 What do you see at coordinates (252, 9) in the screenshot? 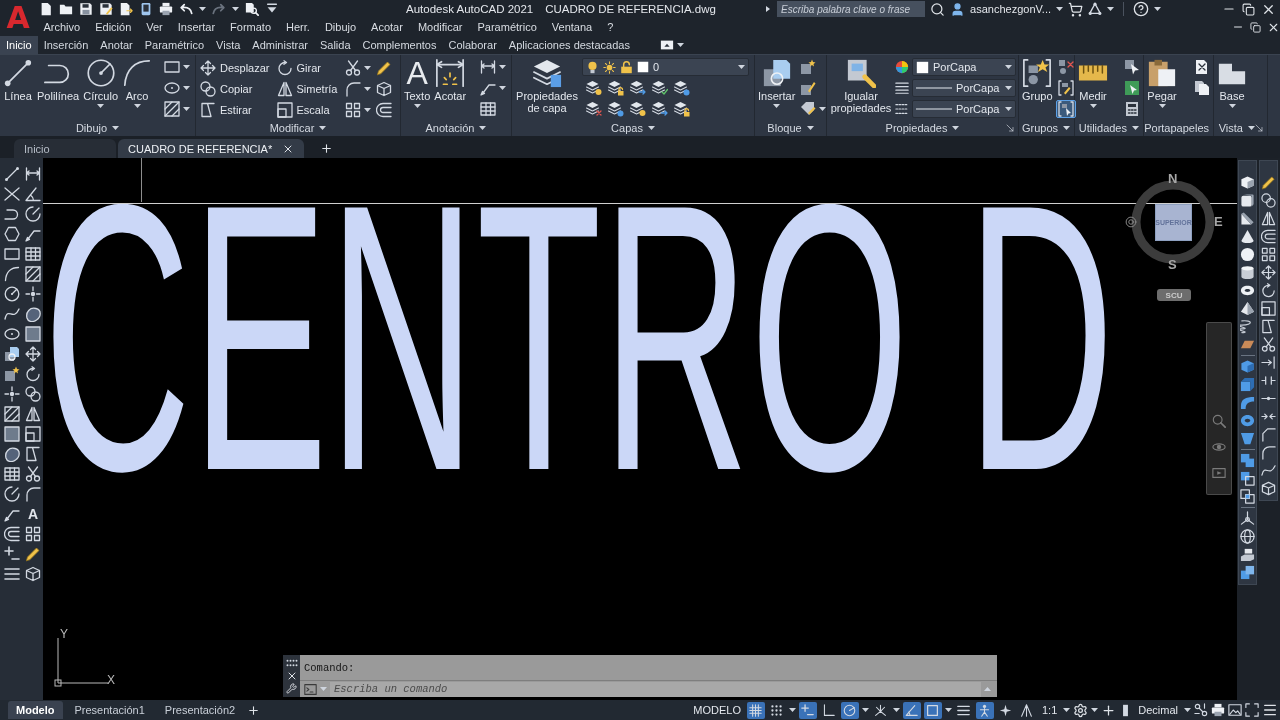
I see `page-magnifier-icon` at bounding box center [252, 9].